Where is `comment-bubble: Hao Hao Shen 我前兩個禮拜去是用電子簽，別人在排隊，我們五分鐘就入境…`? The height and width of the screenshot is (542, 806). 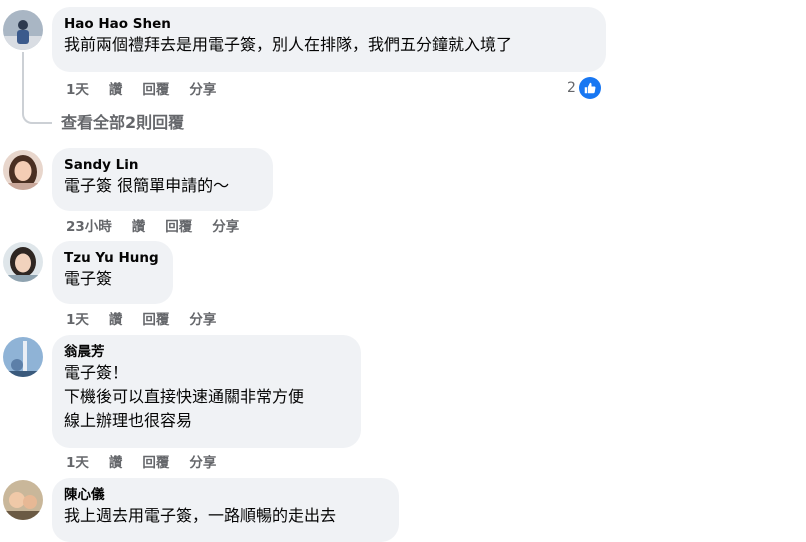
comment-bubble: Hao Hao Shen 我前兩個禮拜去是用電子簽，別人在排隊，我們五分鐘就入境… is located at coordinates (329, 39).